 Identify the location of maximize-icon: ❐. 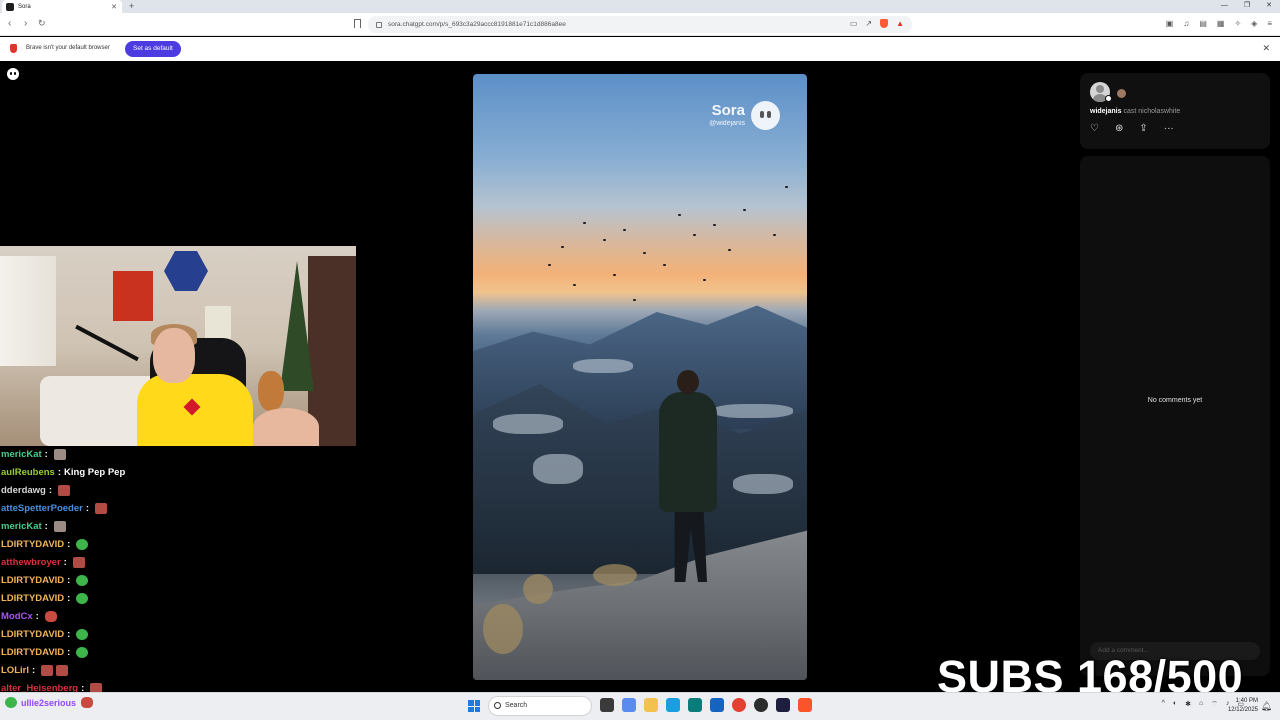
(1247, 6).